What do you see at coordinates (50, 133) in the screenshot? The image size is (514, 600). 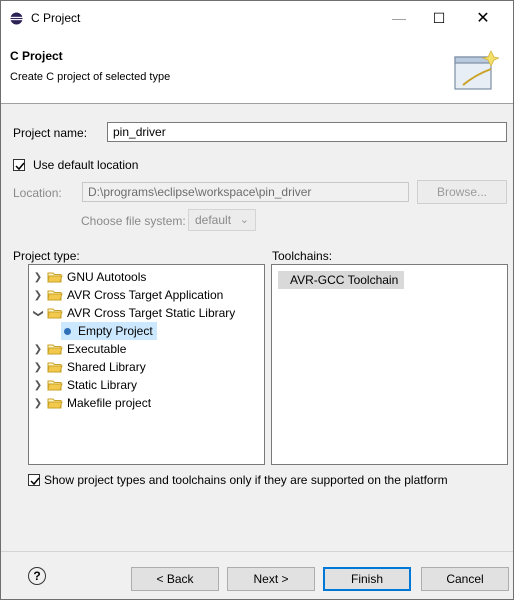 I see `project-name-label: Project name:` at bounding box center [50, 133].